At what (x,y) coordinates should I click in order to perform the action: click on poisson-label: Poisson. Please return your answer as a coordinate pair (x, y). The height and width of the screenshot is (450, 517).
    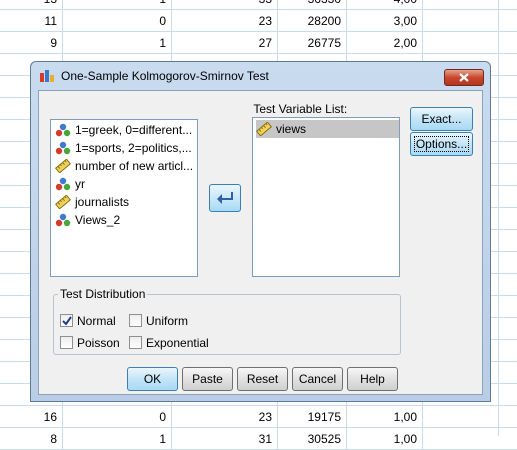
    Looking at the image, I should click on (98, 343).